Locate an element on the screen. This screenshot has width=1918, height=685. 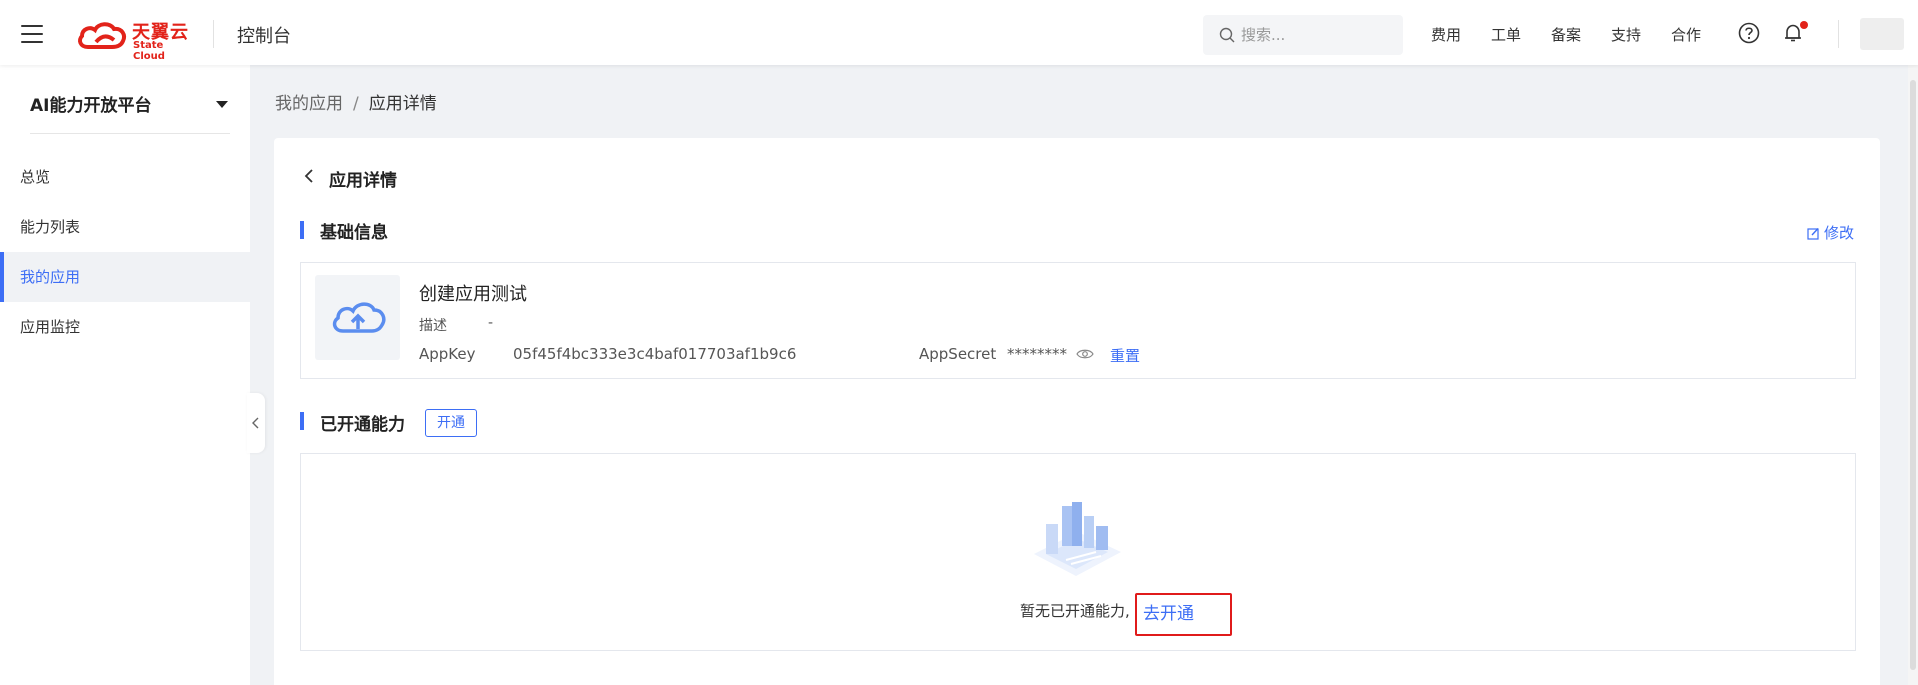
search-input is located at coordinates (1316, 35).